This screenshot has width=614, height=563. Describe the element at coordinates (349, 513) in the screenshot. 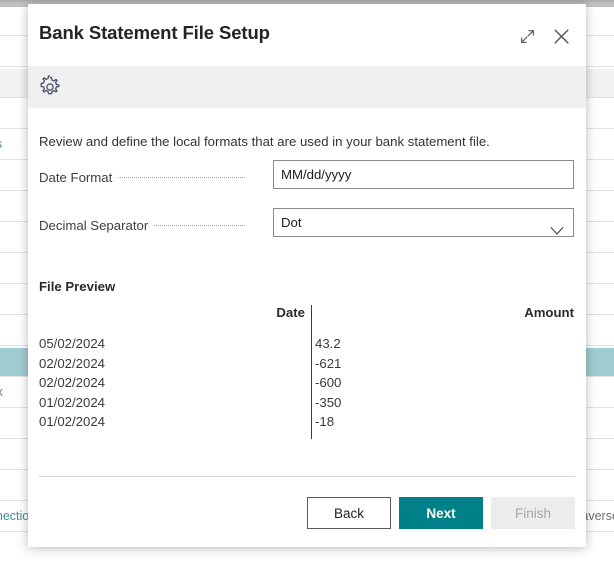

I see `back-button: Back` at that location.